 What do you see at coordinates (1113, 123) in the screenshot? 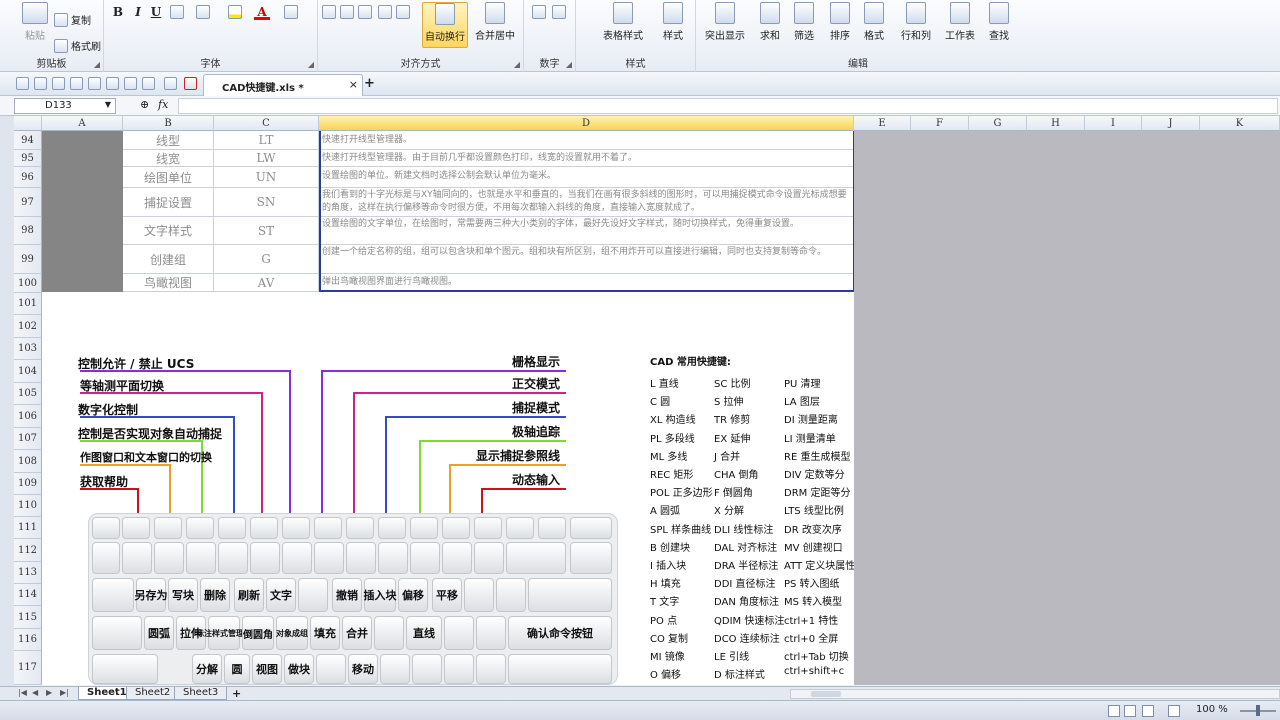
I see `column-header-i: I` at bounding box center [1113, 123].